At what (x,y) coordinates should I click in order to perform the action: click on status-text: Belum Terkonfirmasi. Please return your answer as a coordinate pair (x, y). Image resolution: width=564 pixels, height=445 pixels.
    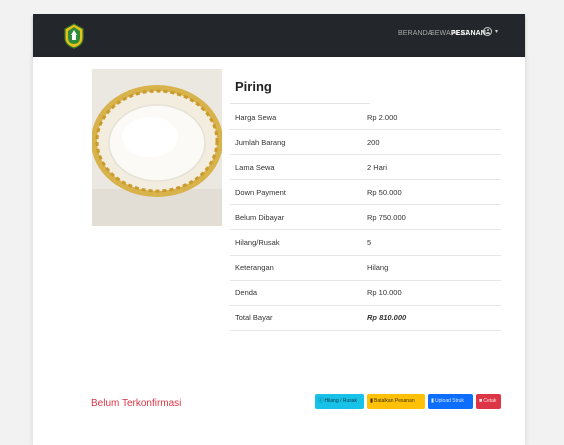
    Looking at the image, I should click on (136, 403).